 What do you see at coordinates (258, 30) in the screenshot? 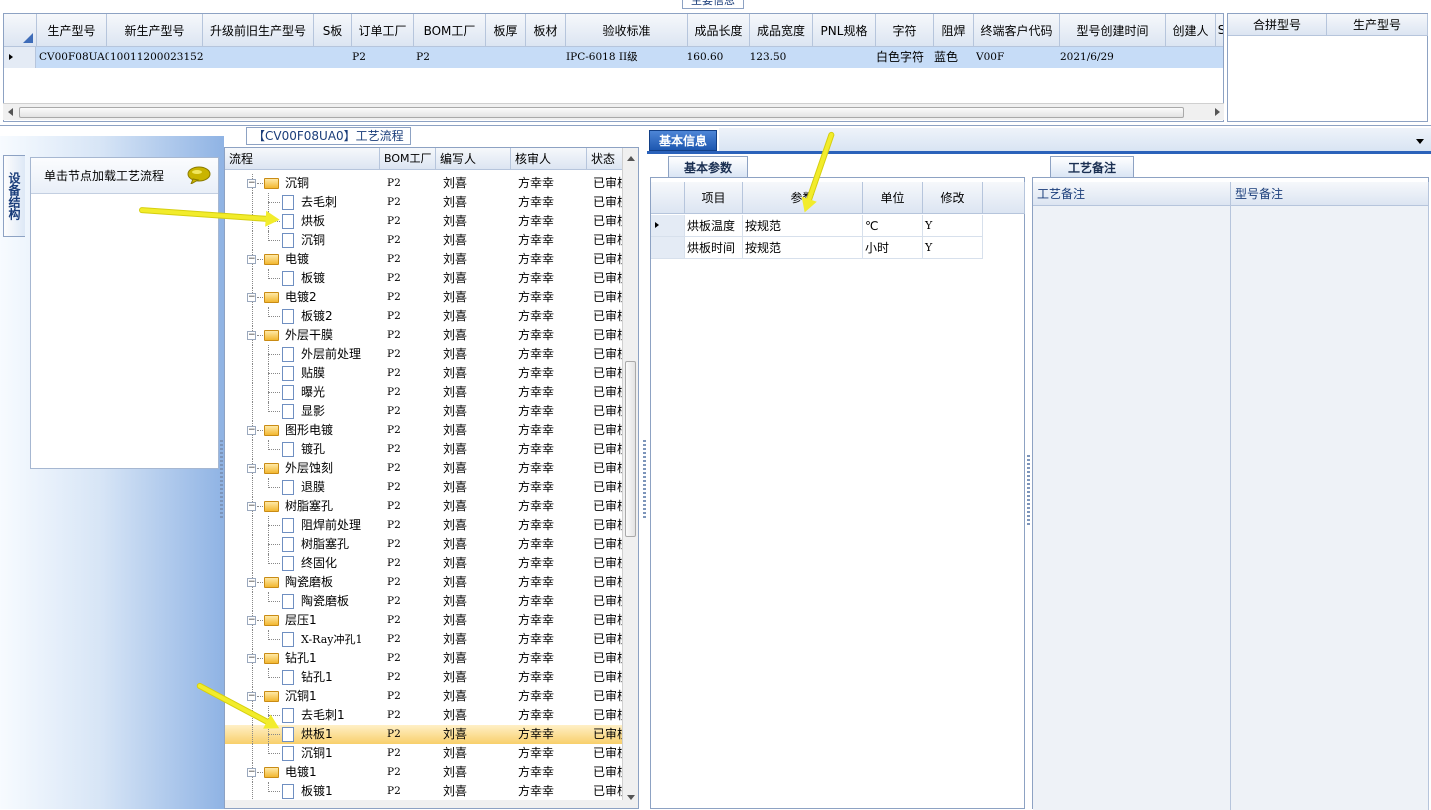
I see `column-header: 升级前旧生产型号` at bounding box center [258, 30].